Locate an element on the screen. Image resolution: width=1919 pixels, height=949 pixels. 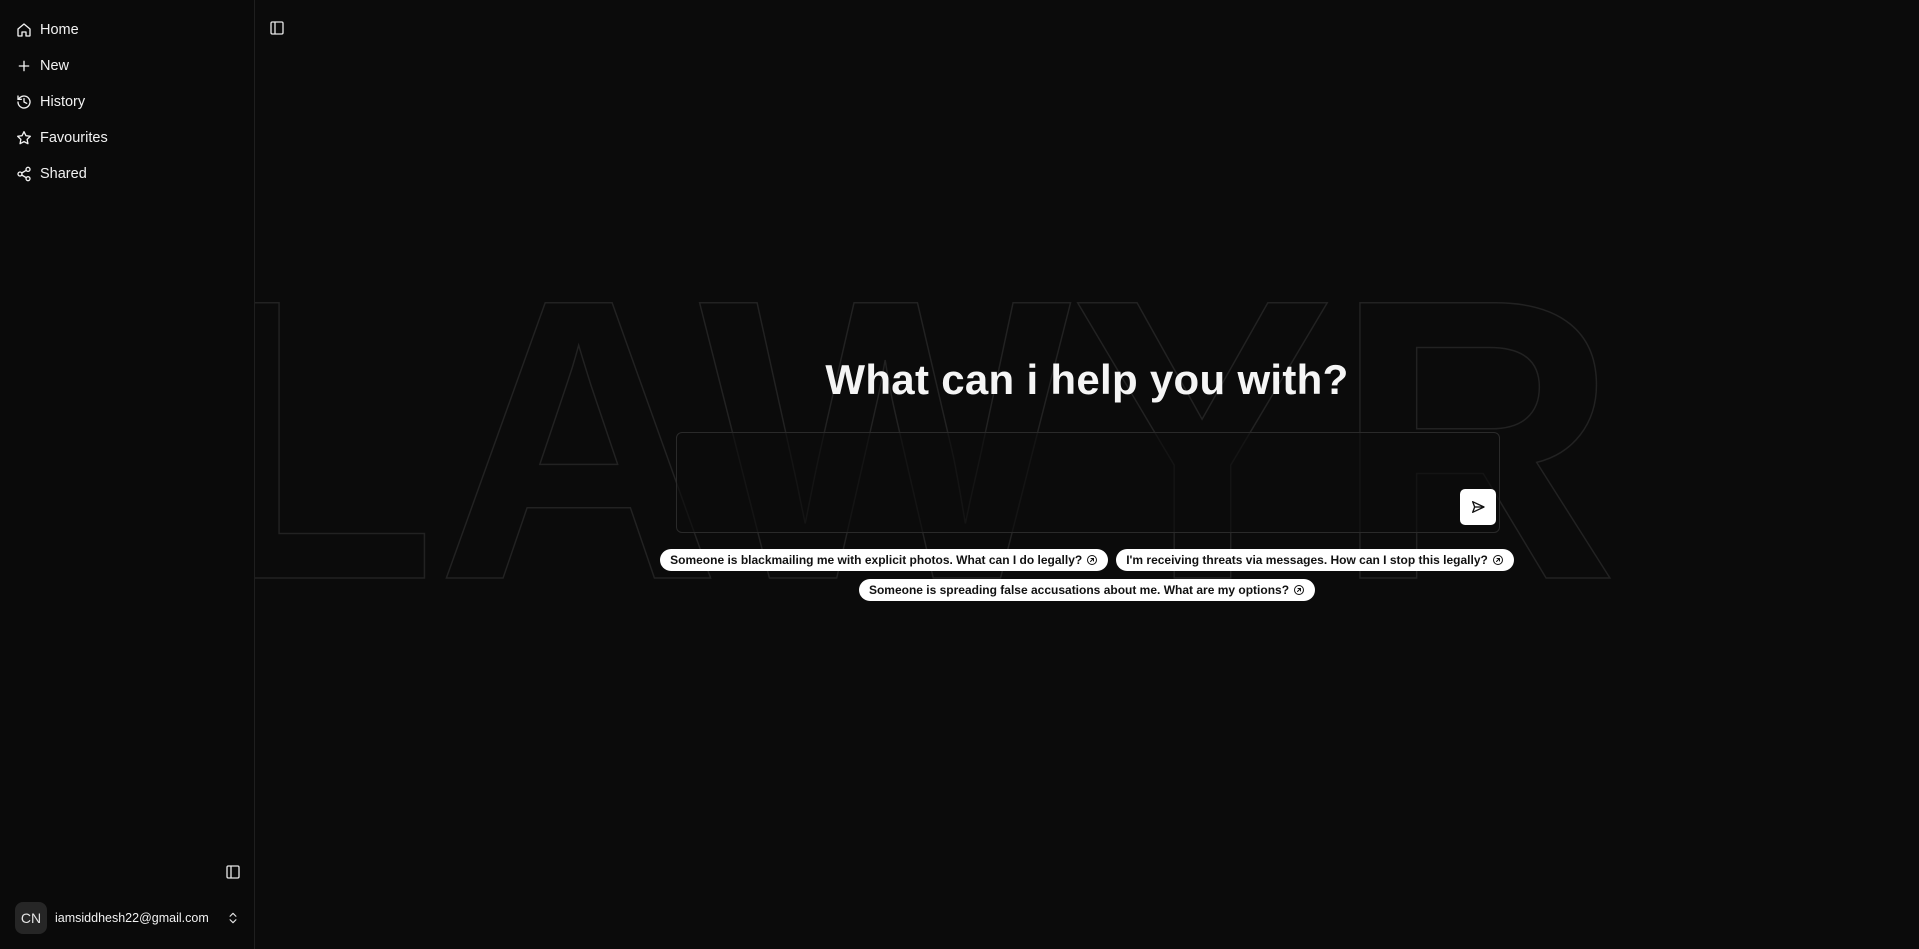
sidebar-item-shared: Shared is located at coordinates (127, 174).